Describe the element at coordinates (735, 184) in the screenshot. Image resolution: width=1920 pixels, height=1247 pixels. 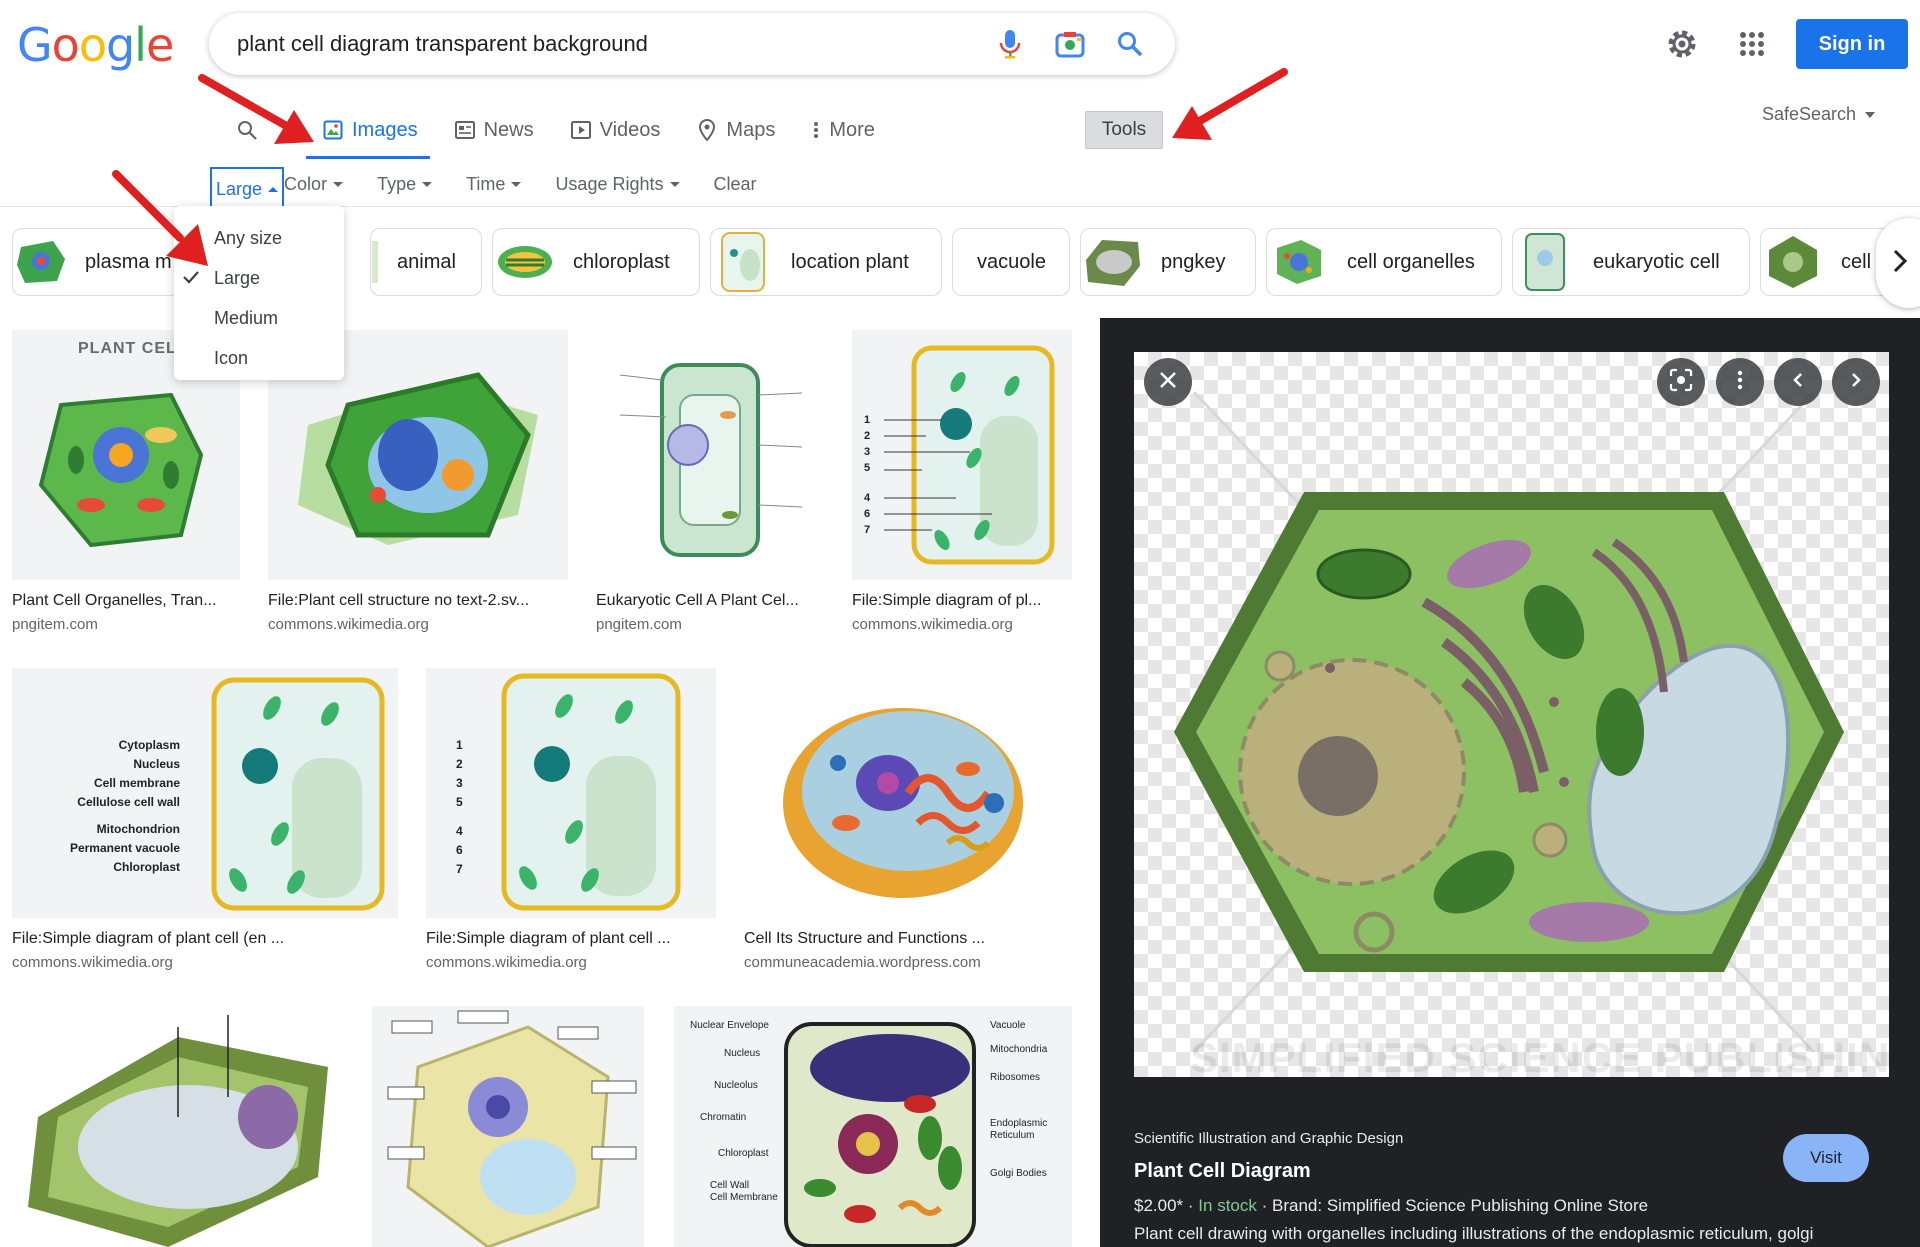
I see `clear-filters-link: Clear` at that location.